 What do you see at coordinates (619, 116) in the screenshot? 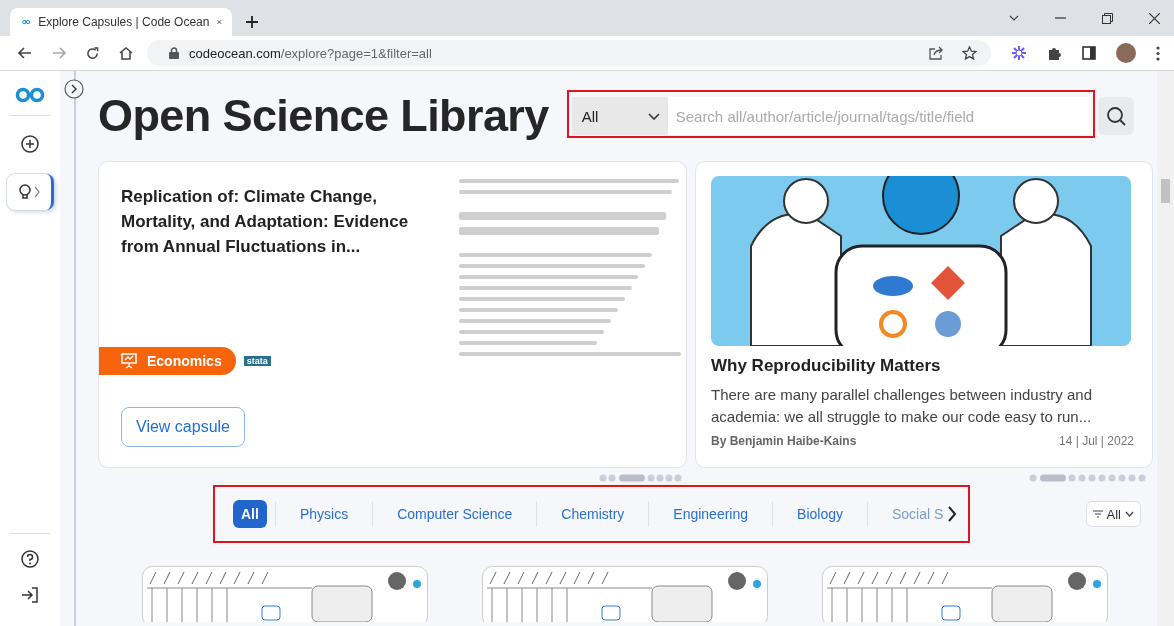
I see `scope-dropdown: All` at bounding box center [619, 116].